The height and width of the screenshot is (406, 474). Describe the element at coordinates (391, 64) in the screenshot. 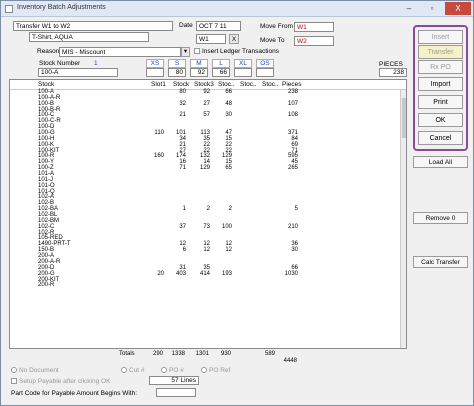

I see `pieces-label: PIECES` at that location.